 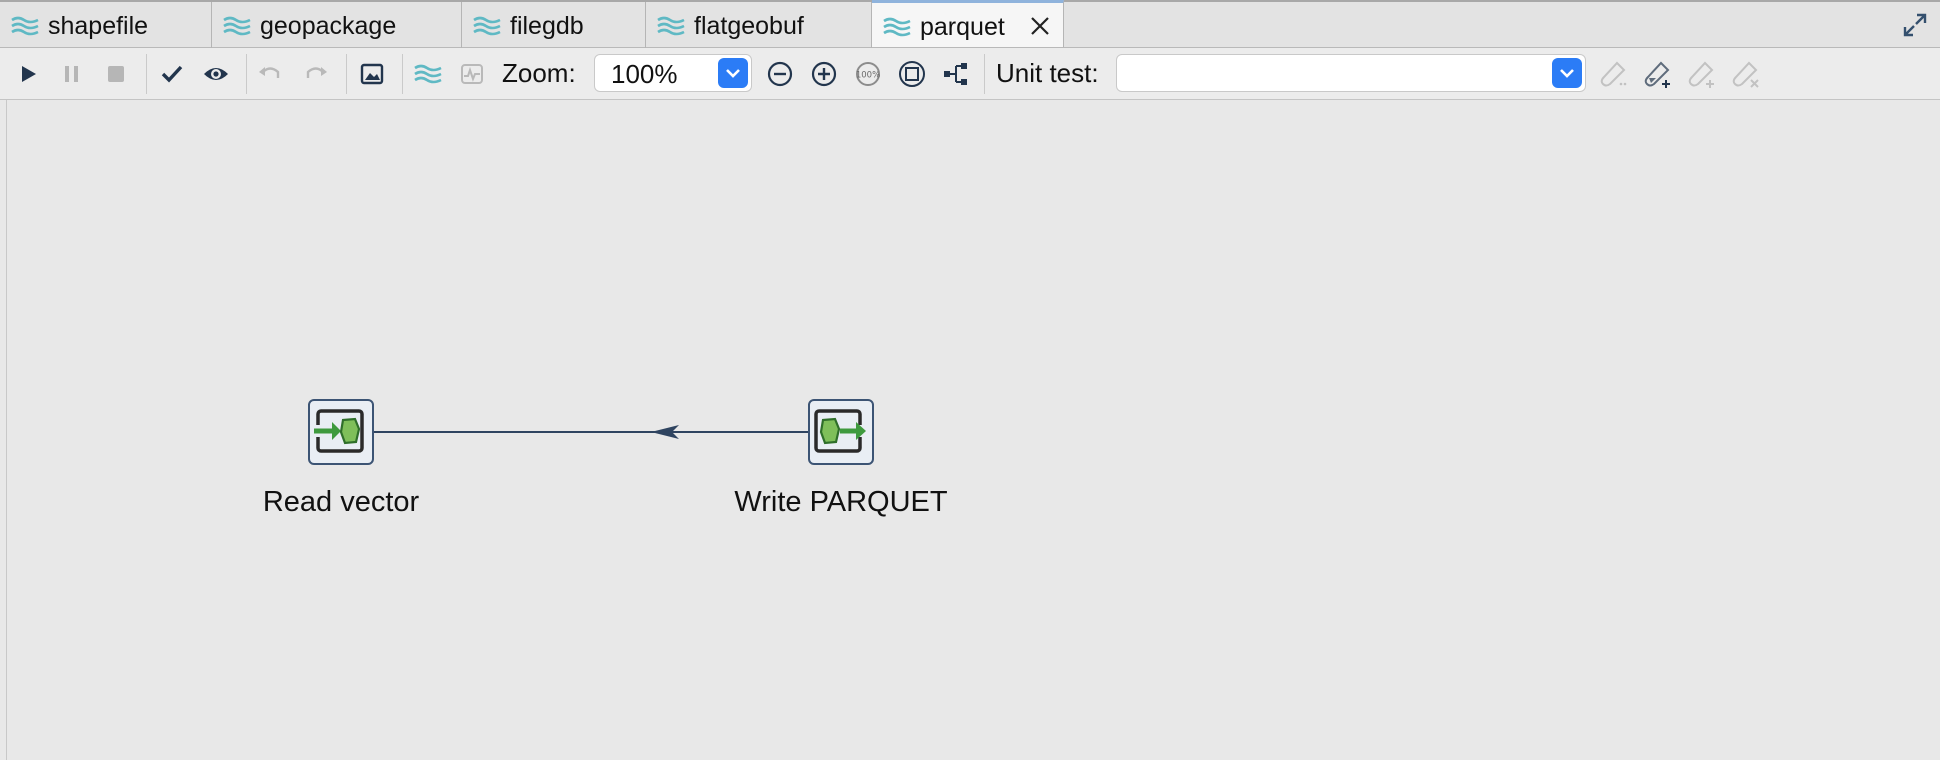 I want to click on eye-icon, so click(x=216, y=74).